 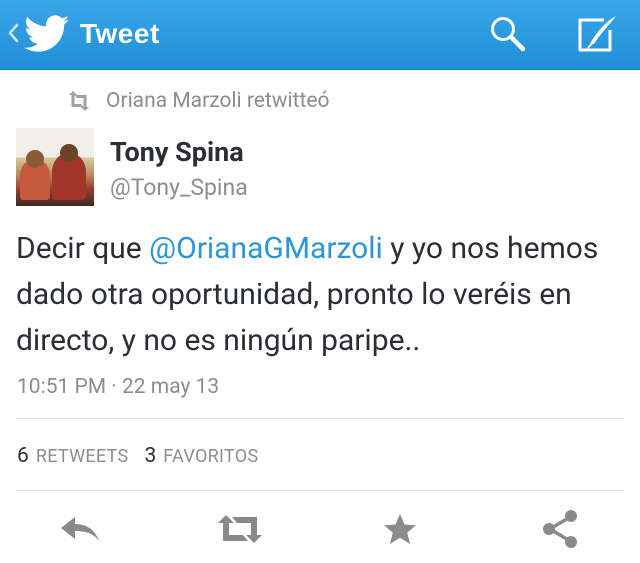 I want to click on favorites-label: FAVORITOS, so click(x=210, y=456).